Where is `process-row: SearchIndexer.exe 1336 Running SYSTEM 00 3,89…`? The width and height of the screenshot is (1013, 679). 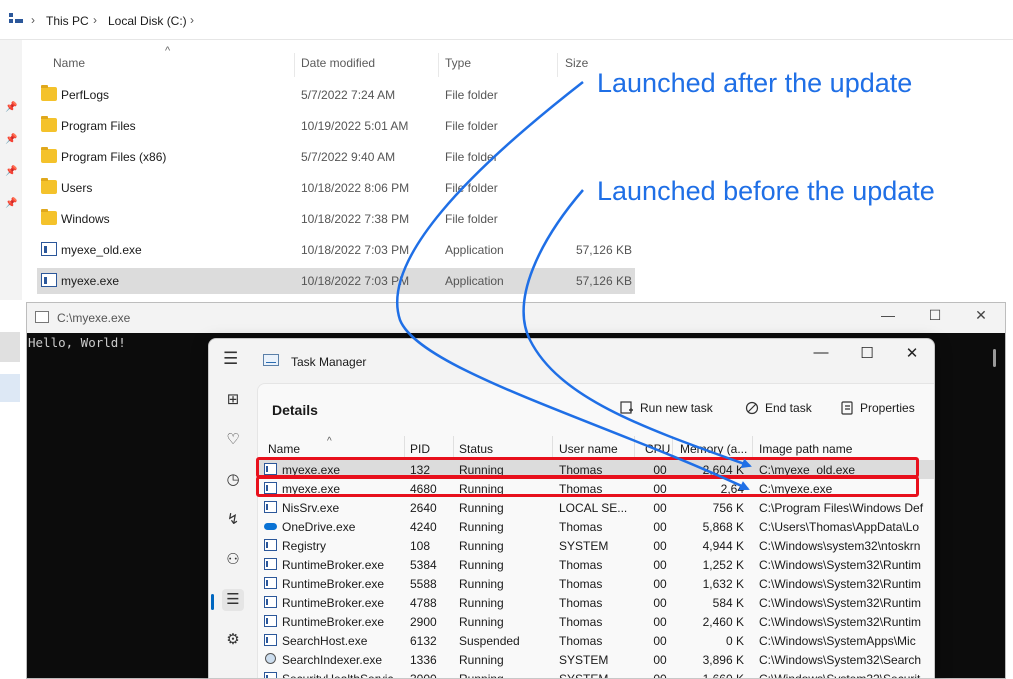
process-row: SearchIndexer.exe 1336 Running SYSTEM 00 3,89… is located at coordinates (596, 659).